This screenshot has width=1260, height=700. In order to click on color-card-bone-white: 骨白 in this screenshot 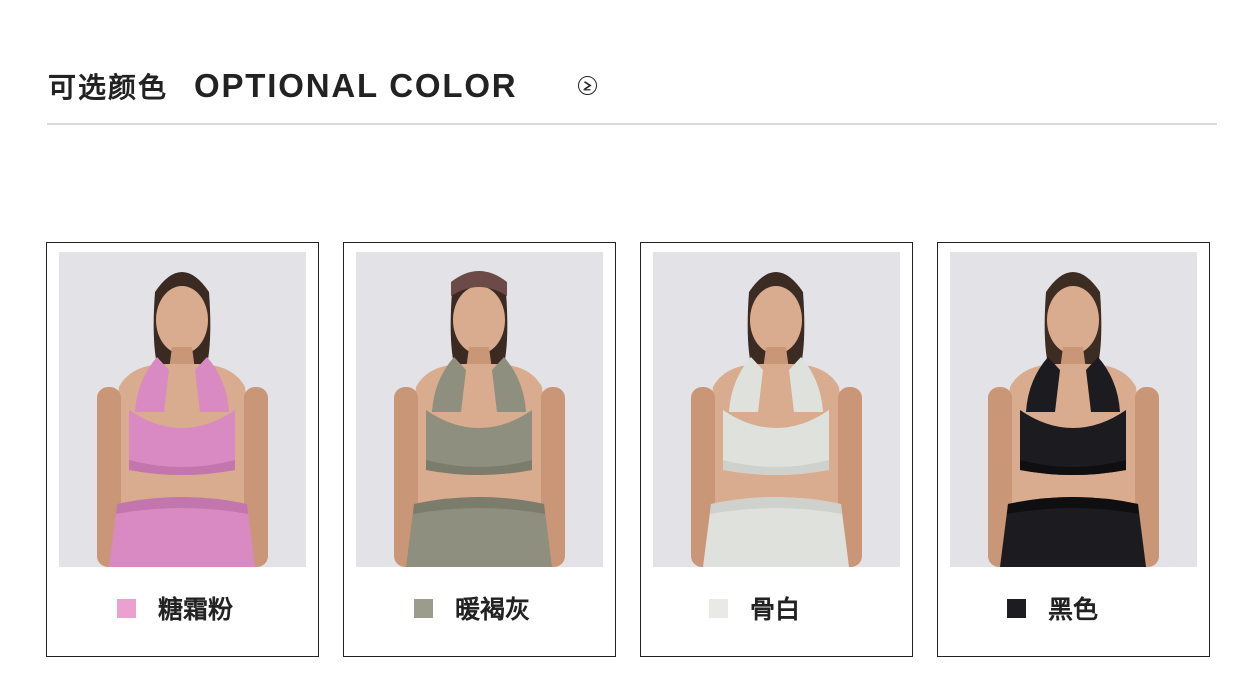, I will do `click(776, 449)`.